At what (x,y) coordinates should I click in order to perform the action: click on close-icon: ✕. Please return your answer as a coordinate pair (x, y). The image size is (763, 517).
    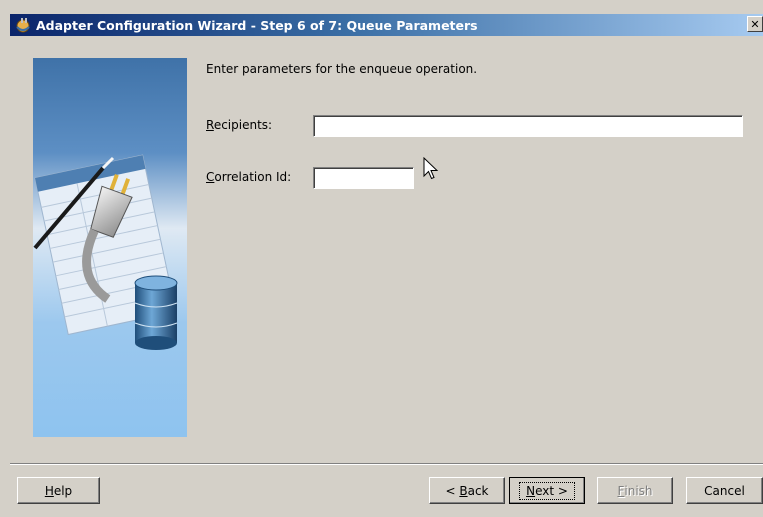
    Looking at the image, I should click on (755, 24).